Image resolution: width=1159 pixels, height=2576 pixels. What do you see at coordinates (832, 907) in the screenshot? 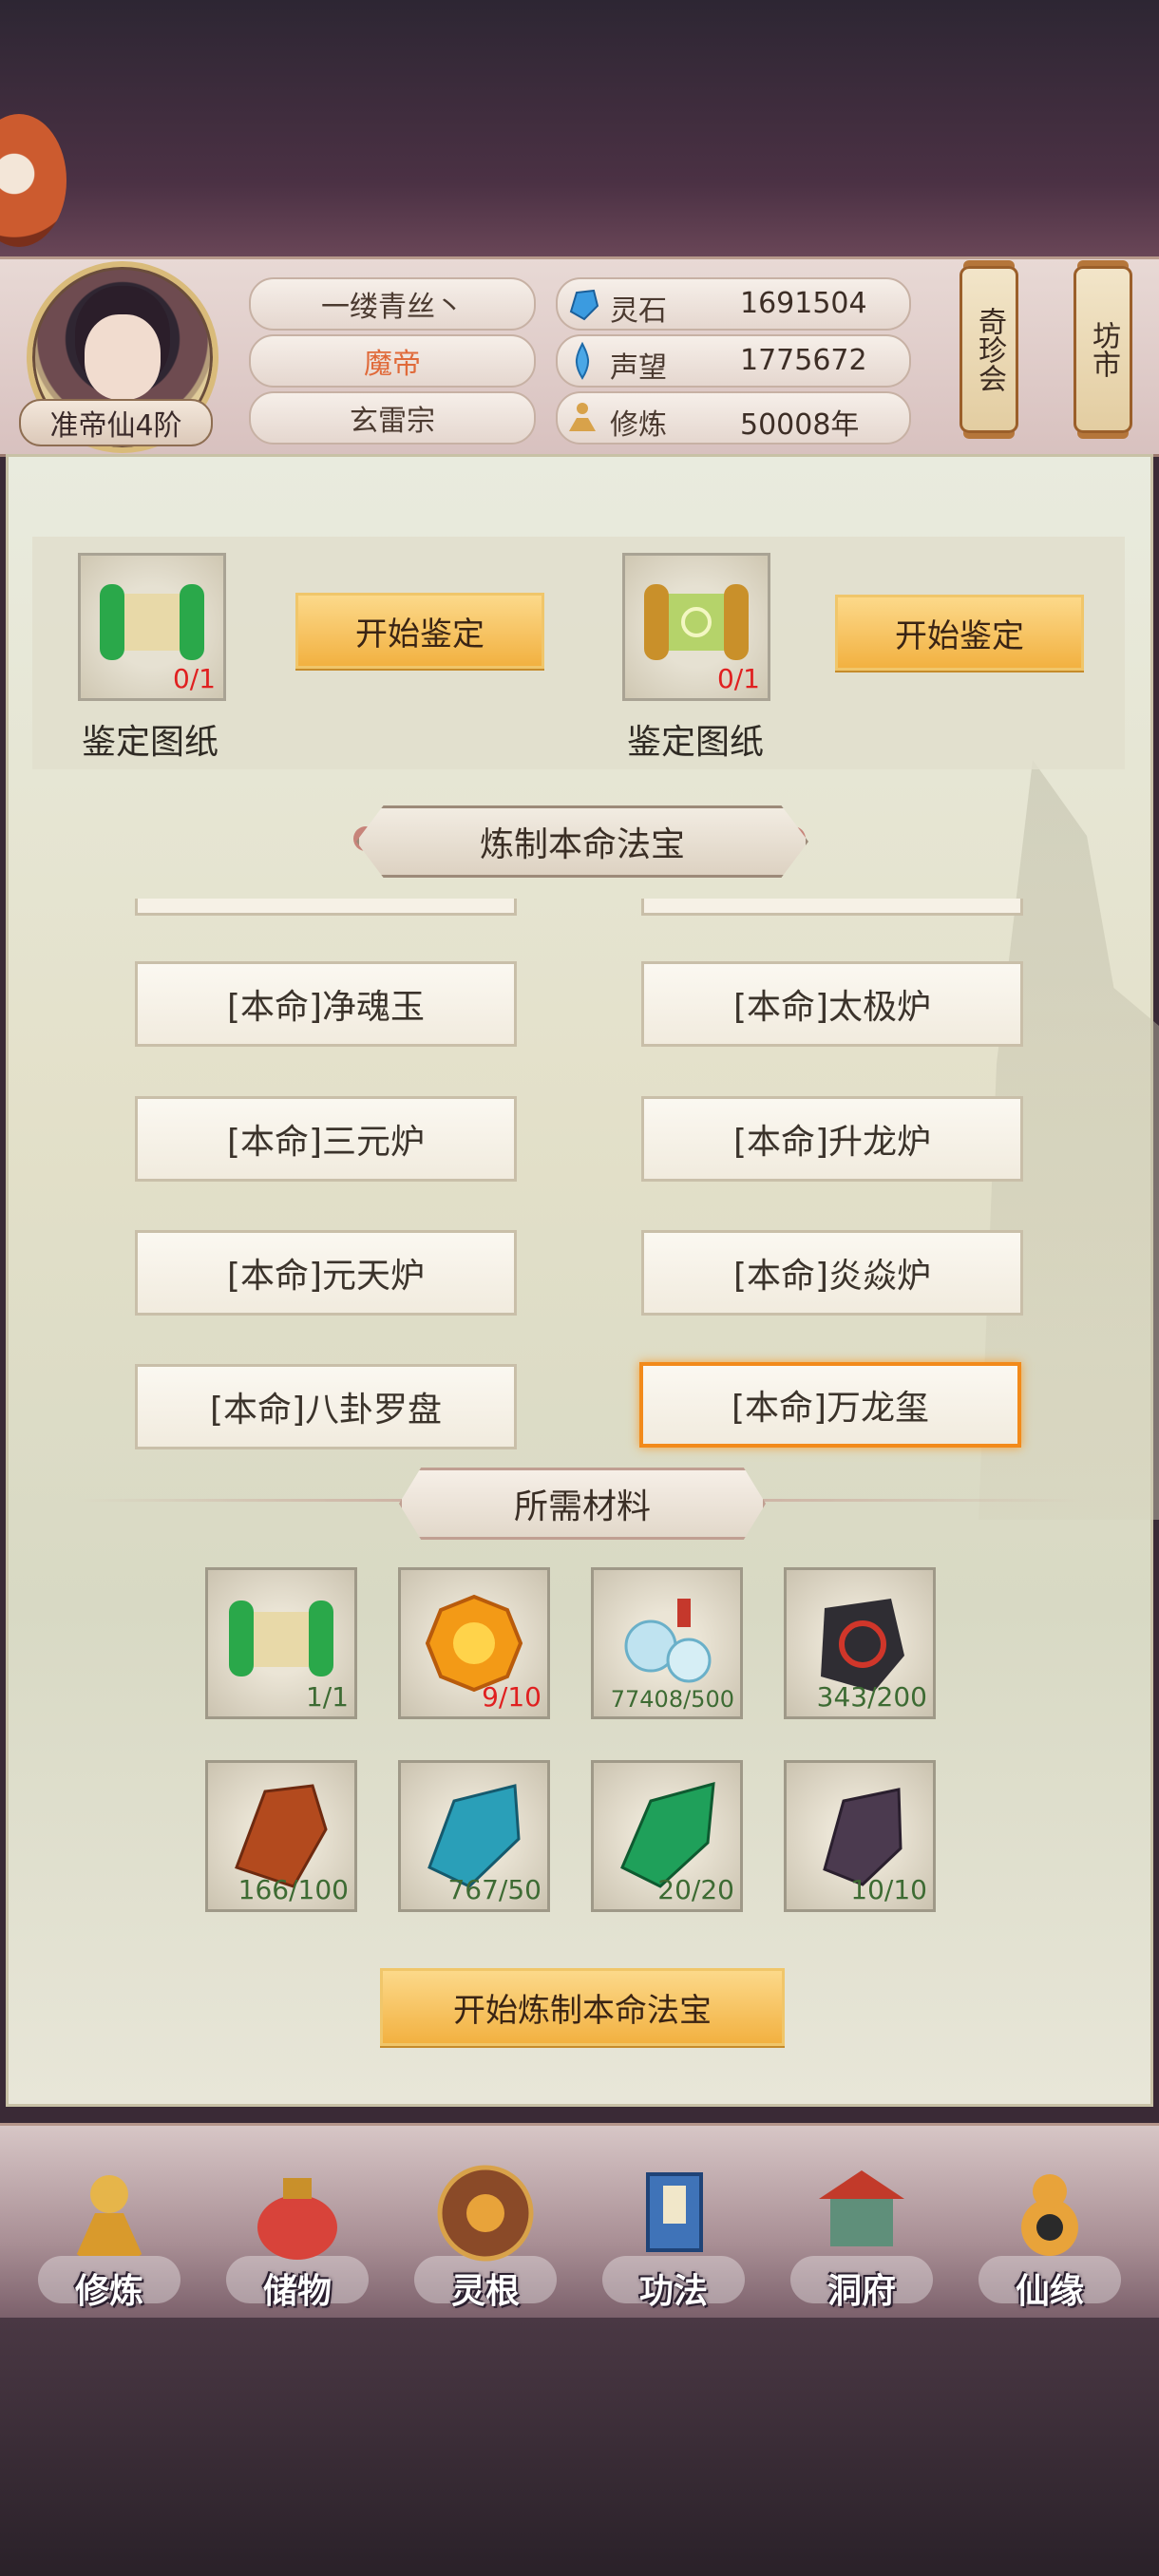
I see `recipe-partial-right` at bounding box center [832, 907].